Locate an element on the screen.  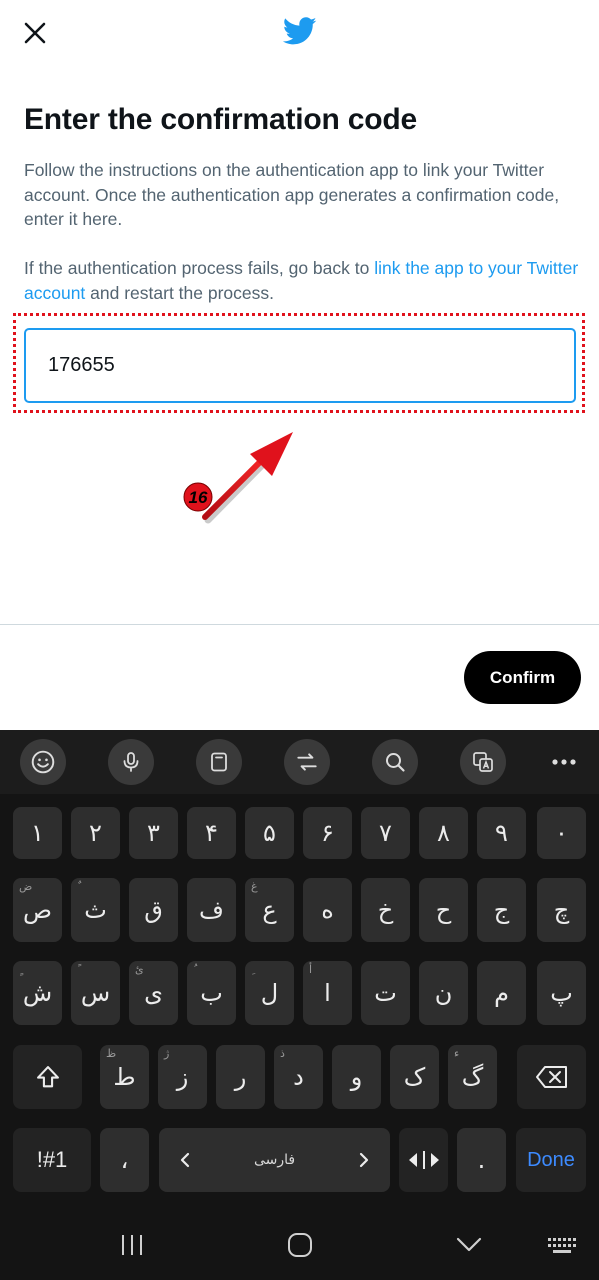
image-translate-icon is located at coordinates (483, 762).